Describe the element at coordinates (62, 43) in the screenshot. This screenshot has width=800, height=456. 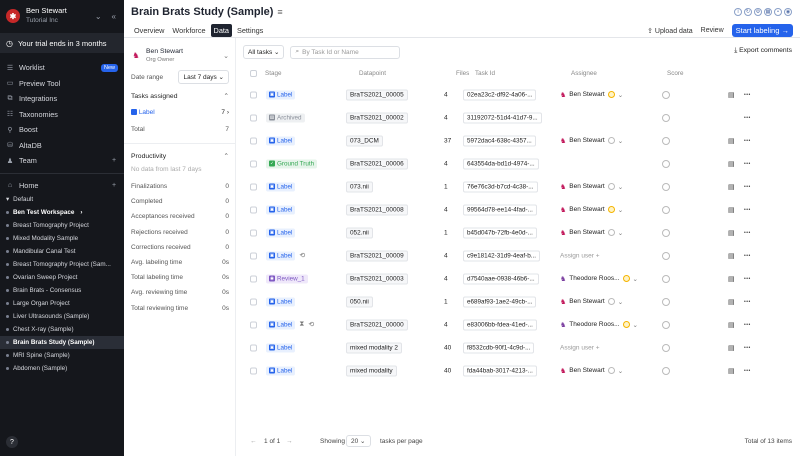
I see `trial-banner: ◷ Your trial ends in 3 months` at that location.